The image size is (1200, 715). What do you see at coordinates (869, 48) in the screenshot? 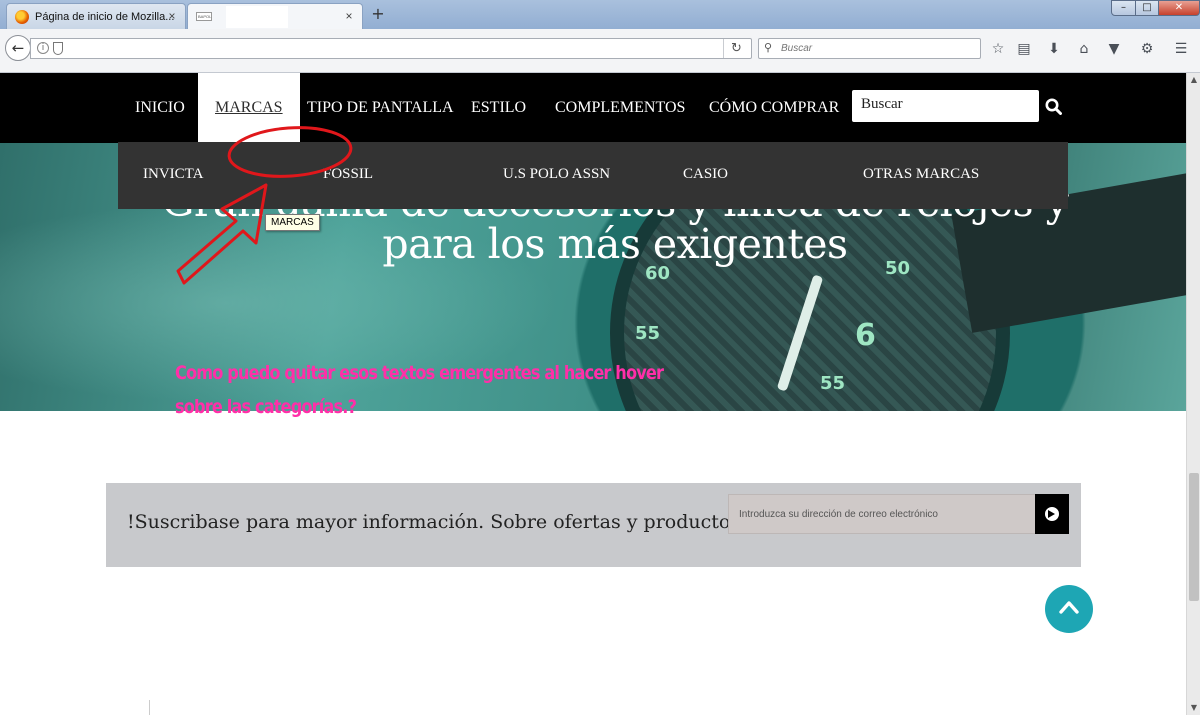
I see `browser-search-input: ⚲ Buscar` at bounding box center [869, 48].